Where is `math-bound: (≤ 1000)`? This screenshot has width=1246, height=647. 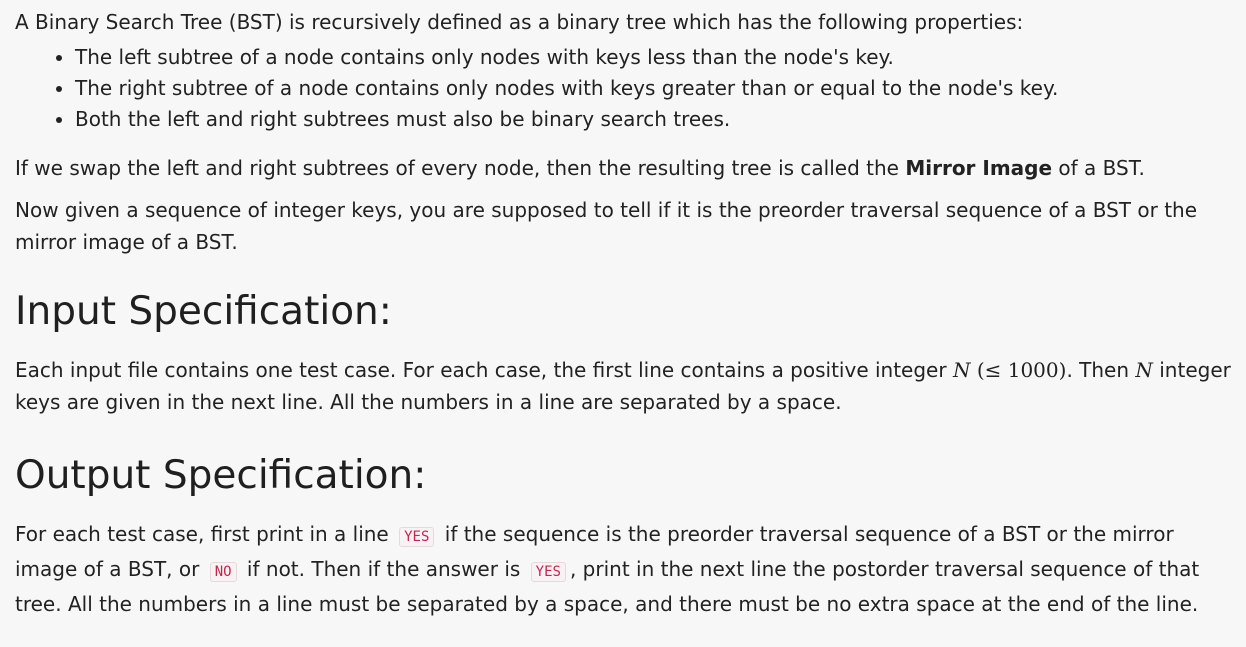 math-bound: (≤ 1000) is located at coordinates (1021, 370).